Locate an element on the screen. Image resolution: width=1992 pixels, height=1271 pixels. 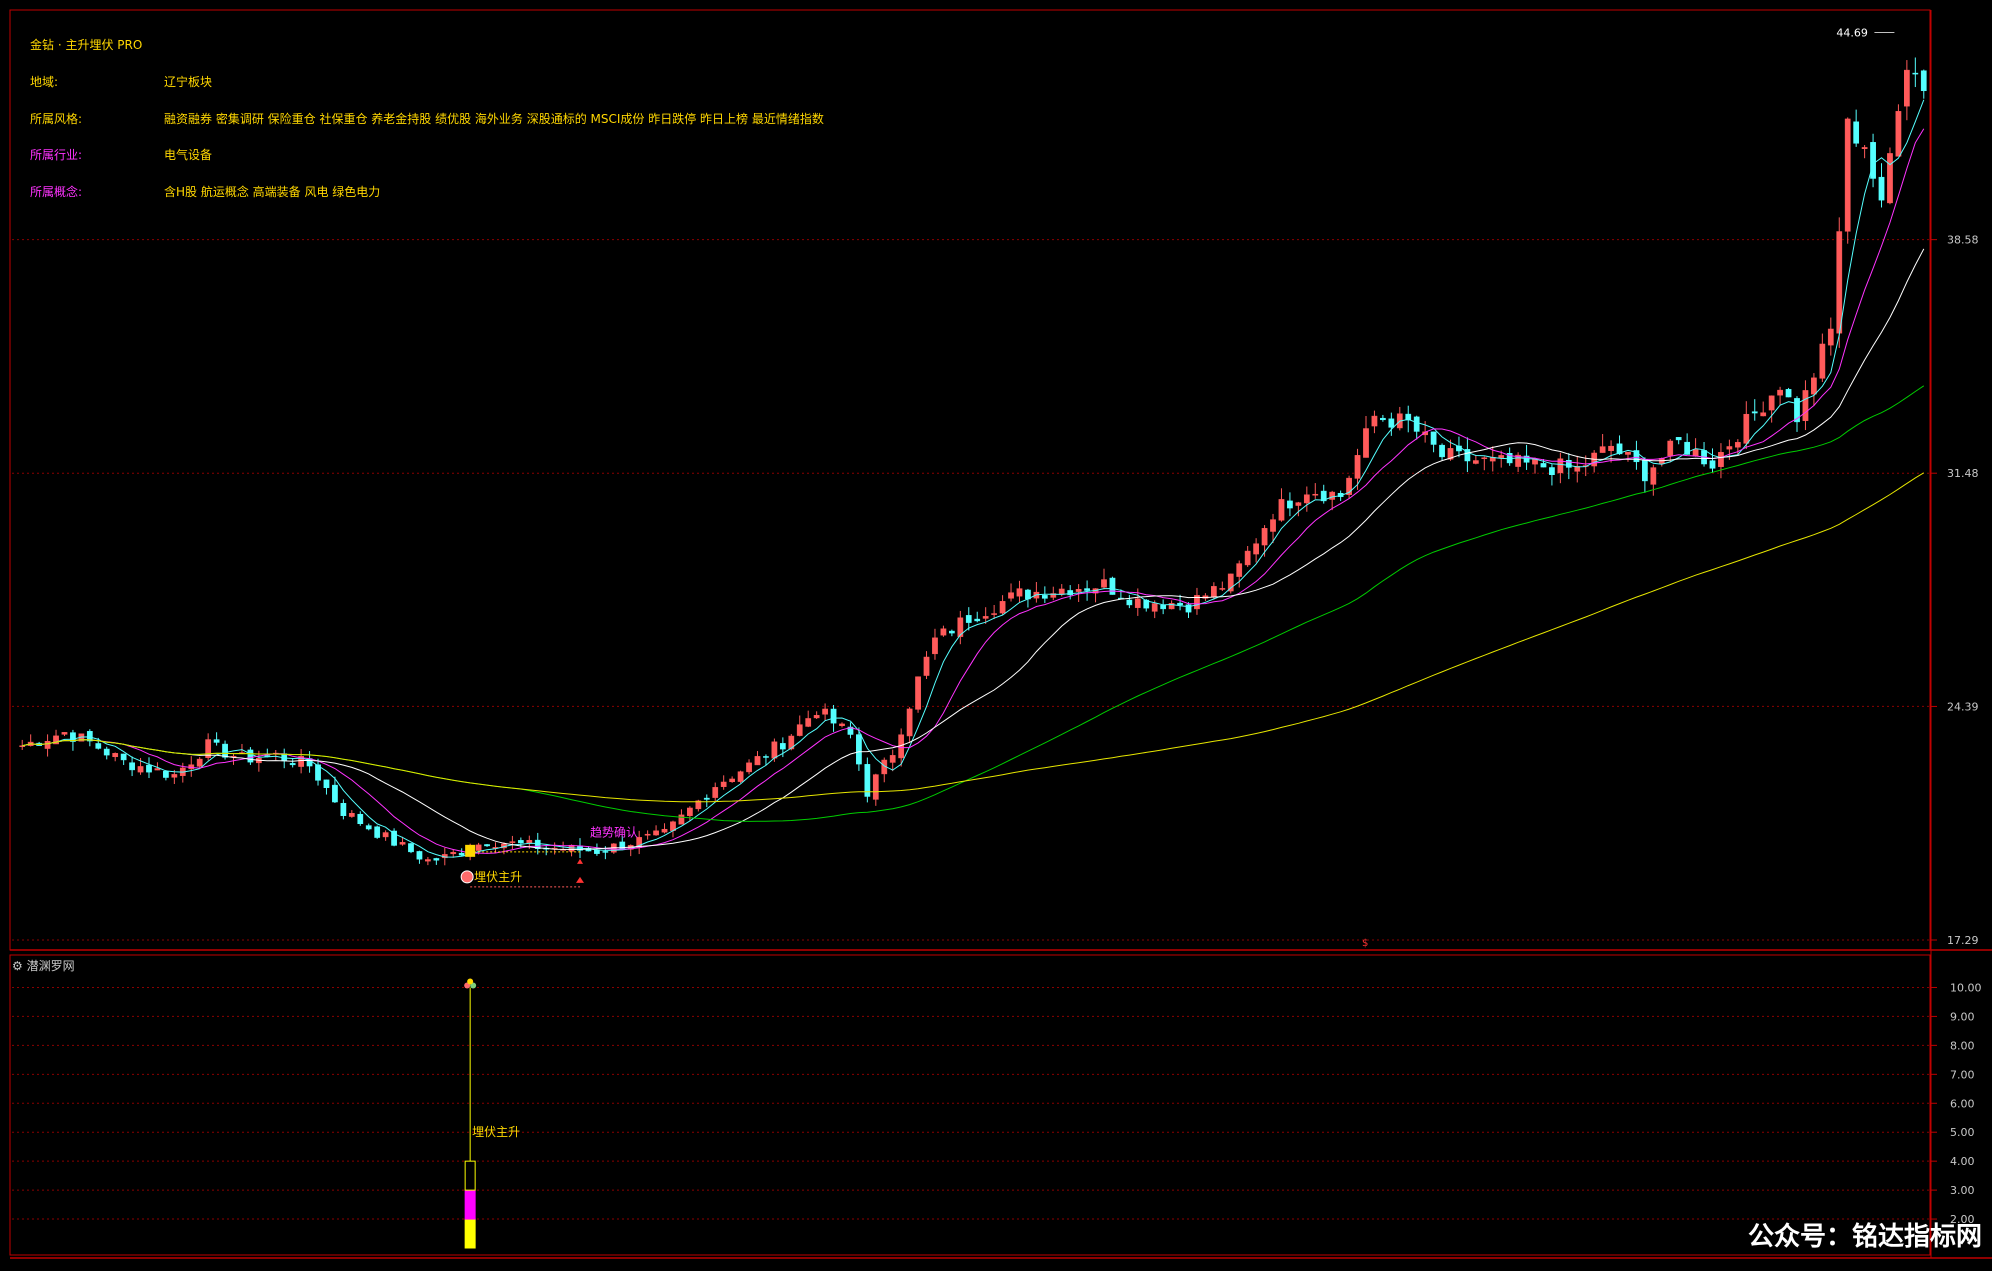
y-tick-label: 38.58 is located at coordinates (1963, 240).